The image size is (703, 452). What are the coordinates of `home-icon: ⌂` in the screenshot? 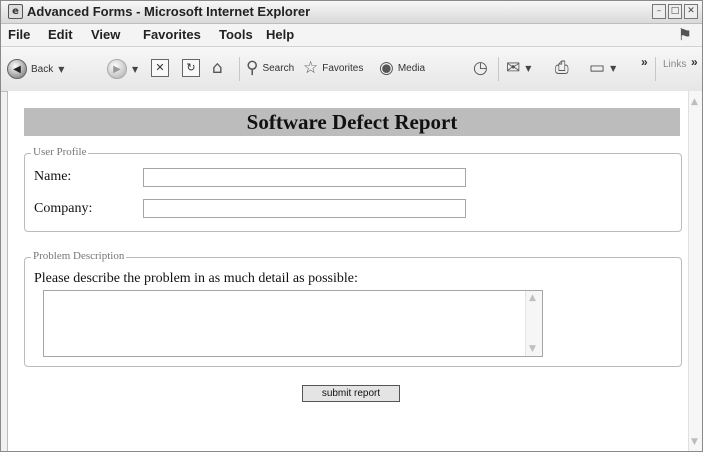 It's located at (217, 68).